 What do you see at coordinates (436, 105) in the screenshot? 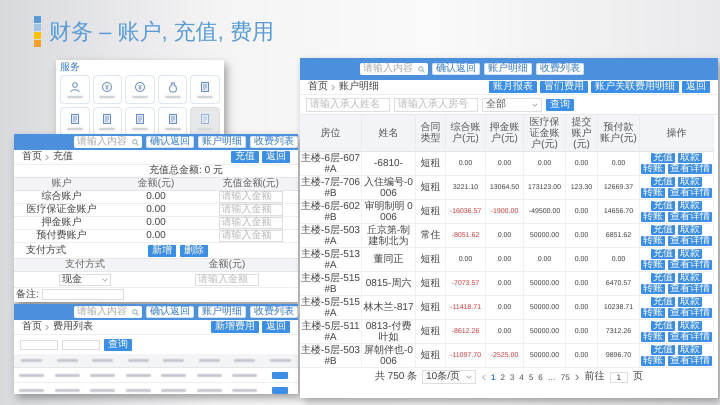
I see `room-filter-field: 请输入承人房号` at bounding box center [436, 105].